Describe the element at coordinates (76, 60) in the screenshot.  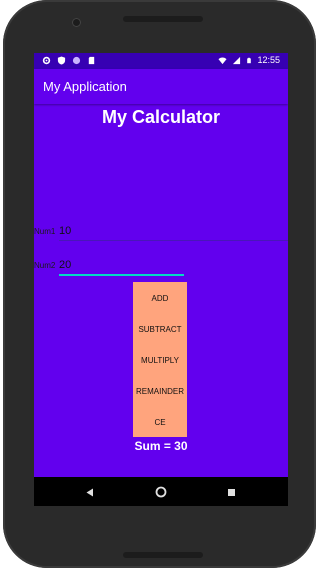
I see `circle-icon` at that location.